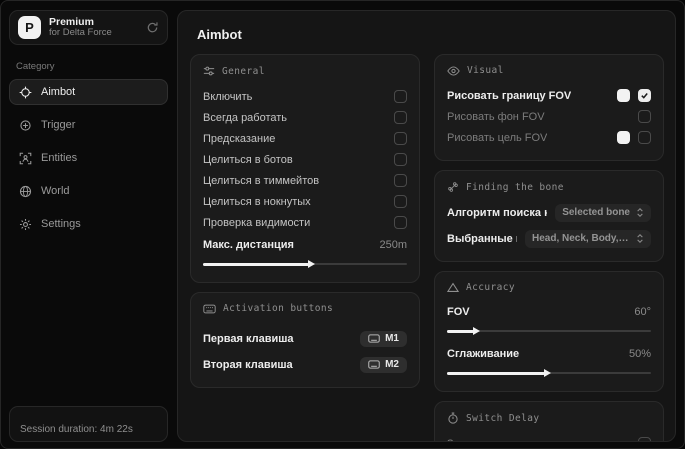  What do you see at coordinates (503, 418) in the screenshot?
I see `switch-delay-card-title: Switch Delay` at bounding box center [503, 418].